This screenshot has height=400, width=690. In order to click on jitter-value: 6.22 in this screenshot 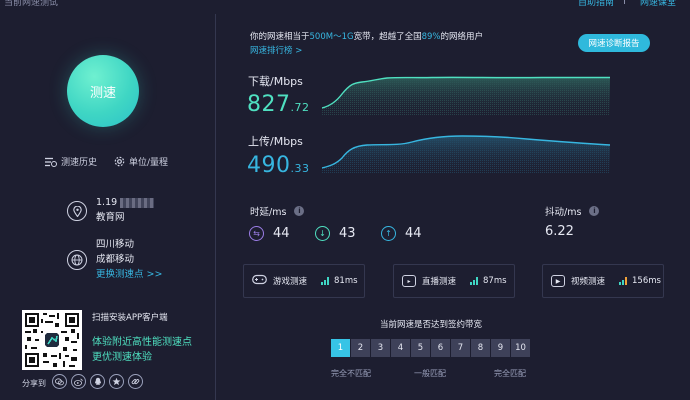, I will do `click(559, 231)`.